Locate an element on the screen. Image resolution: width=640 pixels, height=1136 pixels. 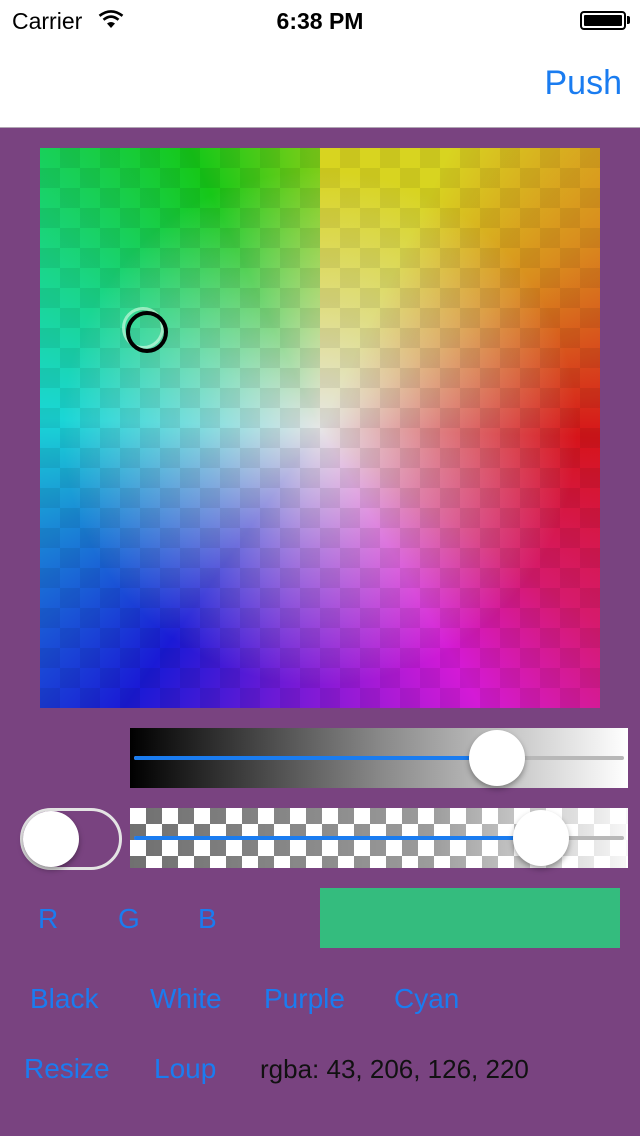
color-picker-handle is located at coordinates (145, 330).